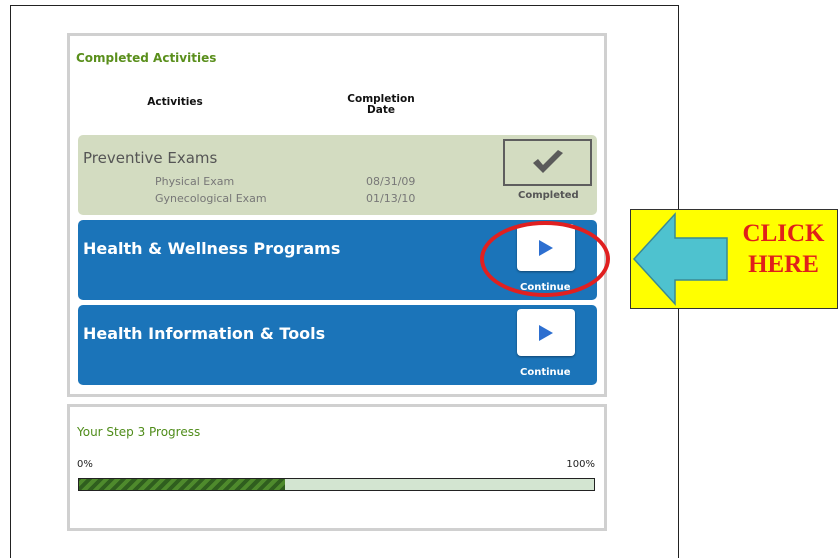  Describe the element at coordinates (391, 198) in the screenshot. I see `activity-date: 01/13/10` at that location.